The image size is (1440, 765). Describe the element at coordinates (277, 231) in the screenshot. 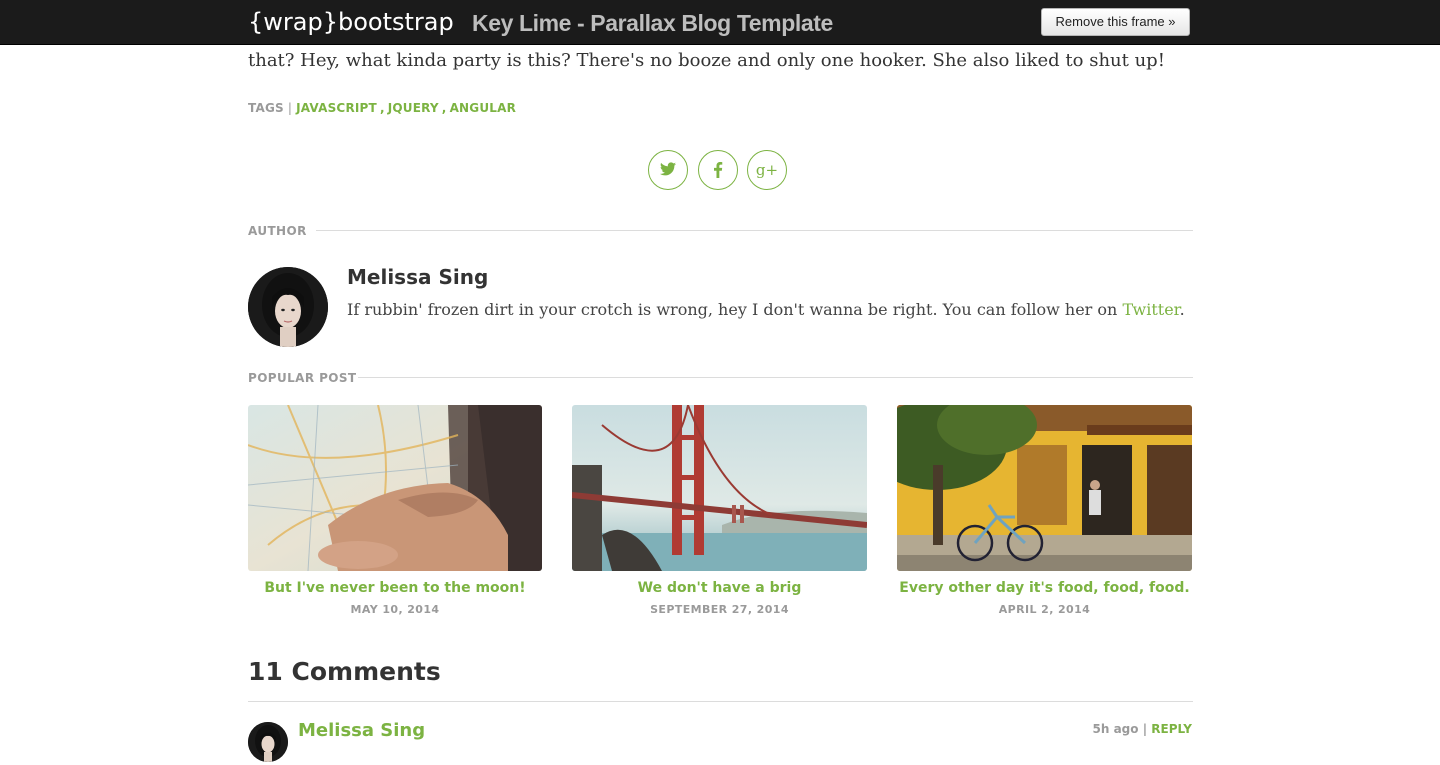

I see `author-section-label: AUTHOR` at that location.